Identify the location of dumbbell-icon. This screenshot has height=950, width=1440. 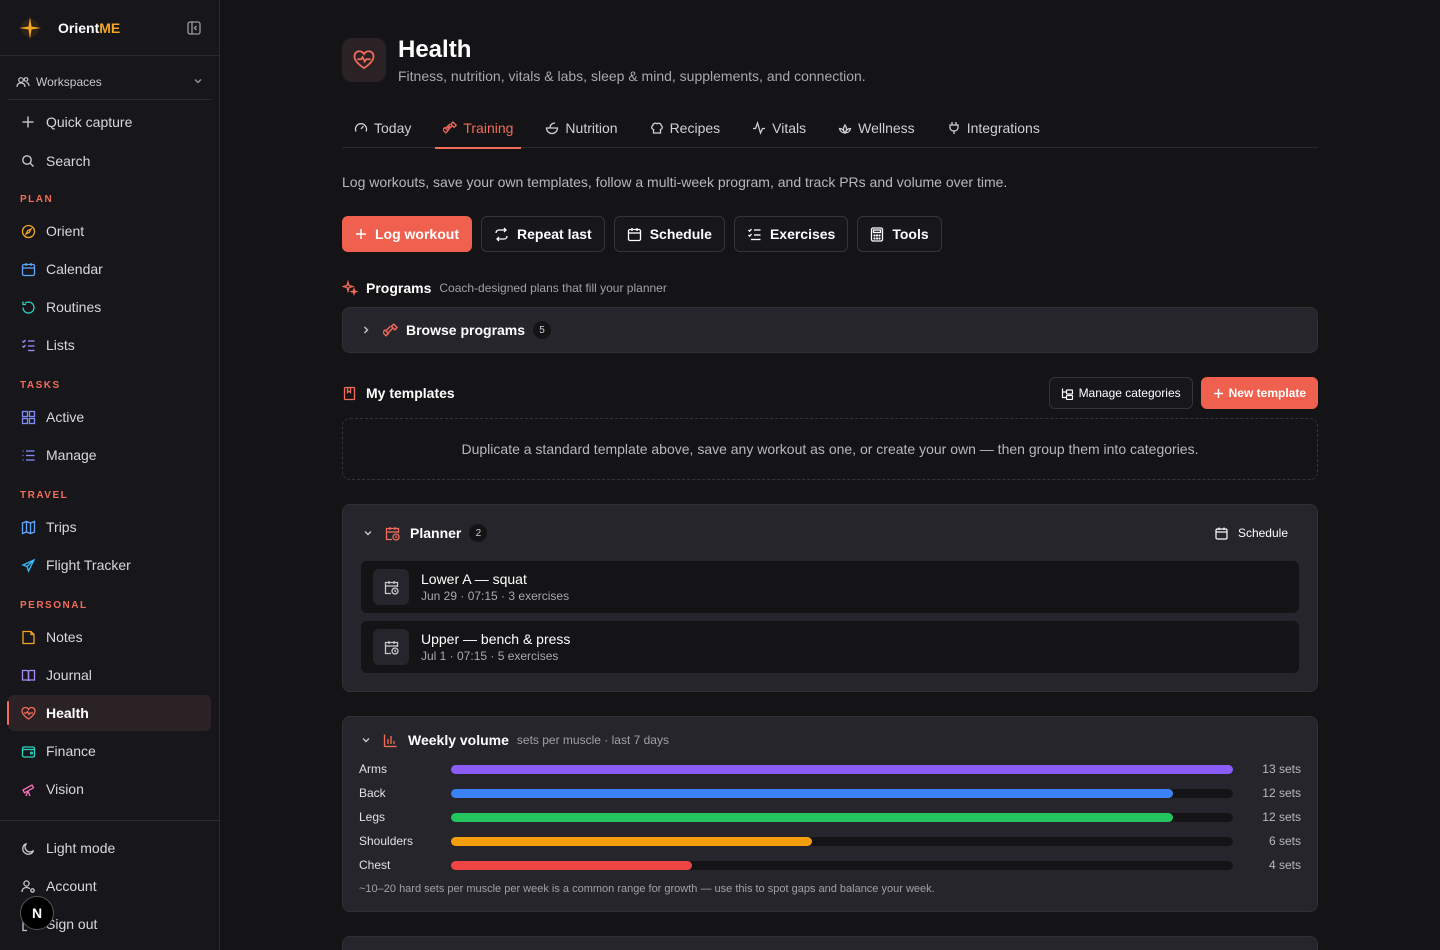
(390, 330).